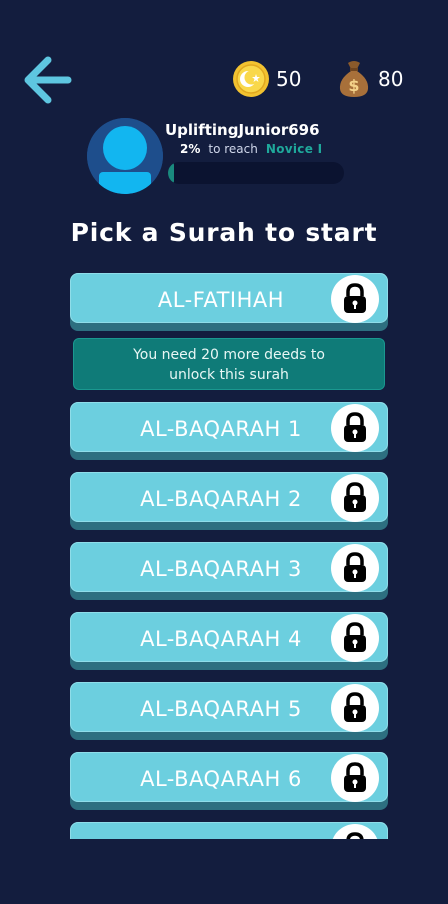 The height and width of the screenshot is (904, 448). Describe the element at coordinates (224, 232) in the screenshot. I see `page-title: Pick a Surah to start` at that location.